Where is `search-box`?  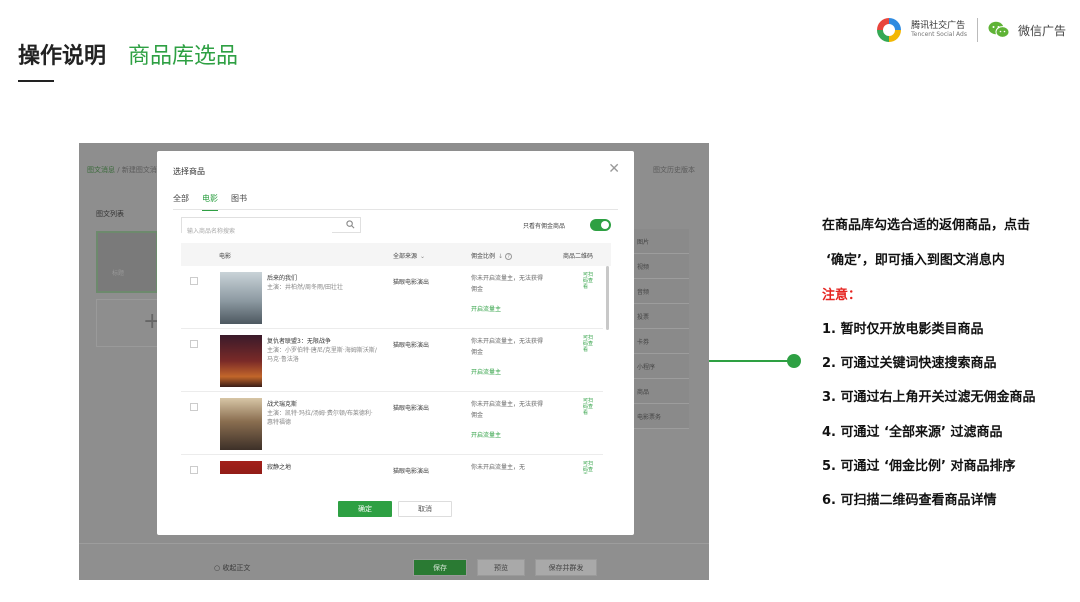 search-box is located at coordinates (271, 228).